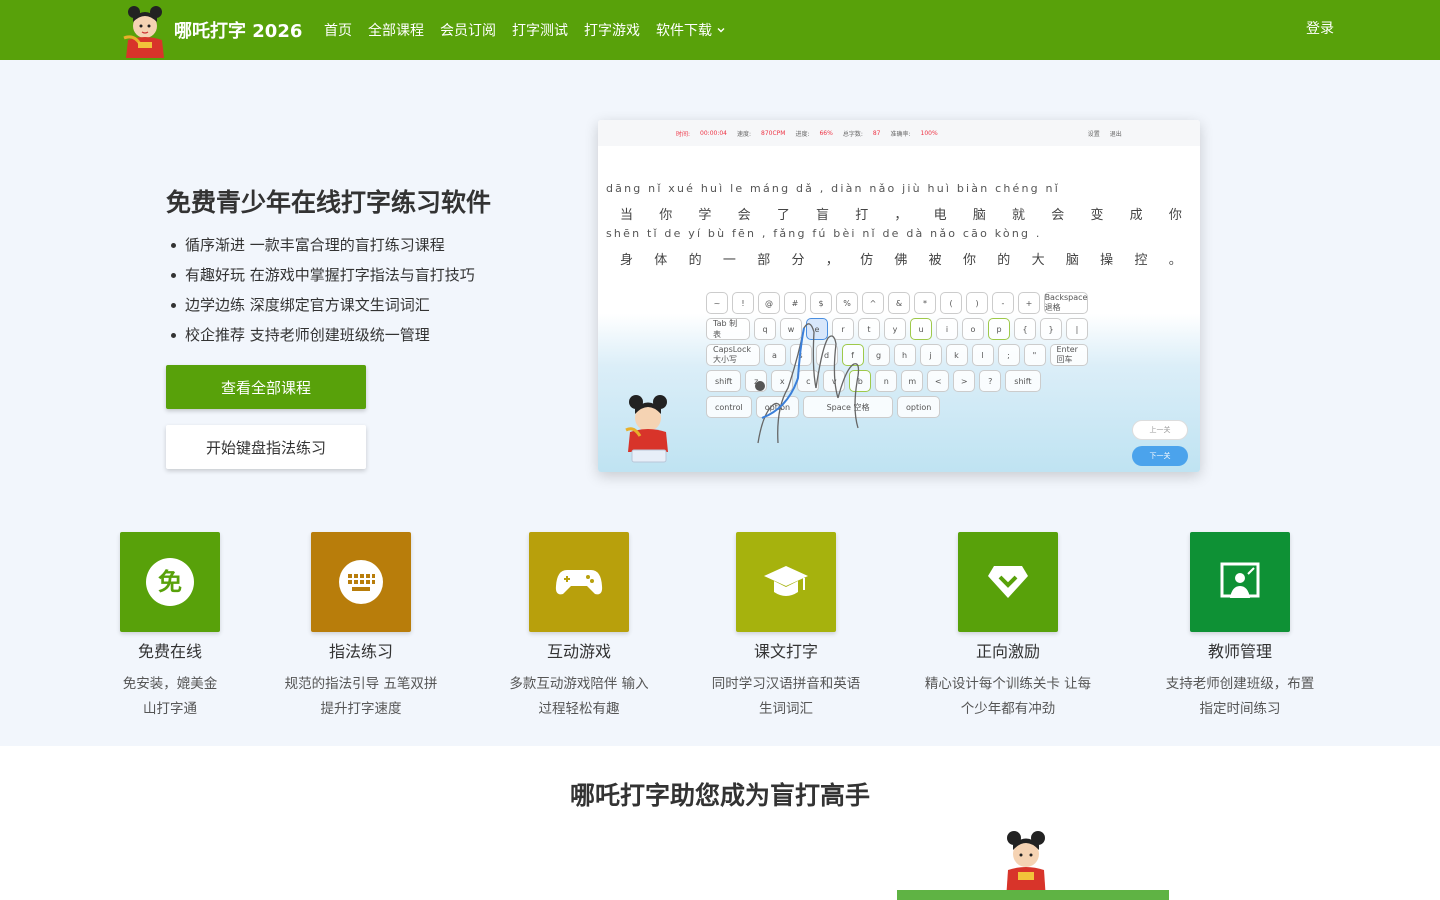 The image size is (1440, 900). What do you see at coordinates (826, 133) in the screenshot?
I see `preview-progress-value: 66%` at bounding box center [826, 133].